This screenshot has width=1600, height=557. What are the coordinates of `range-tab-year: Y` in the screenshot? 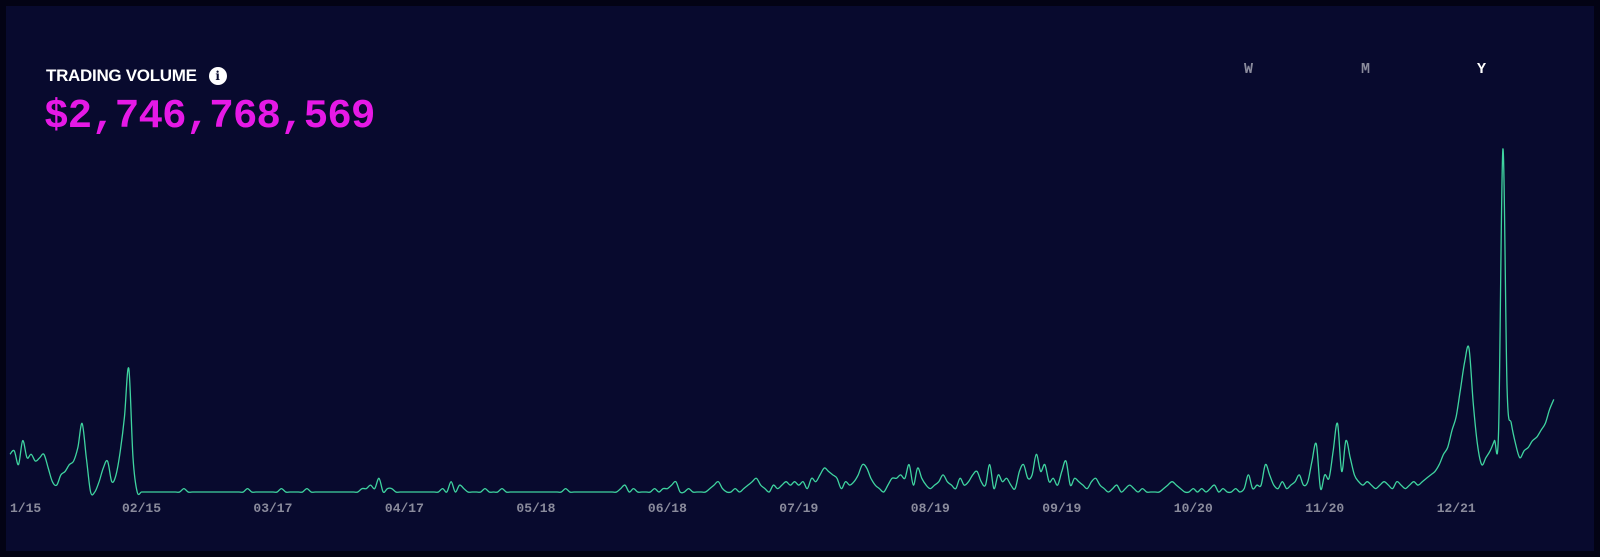 It's located at (1481, 69).